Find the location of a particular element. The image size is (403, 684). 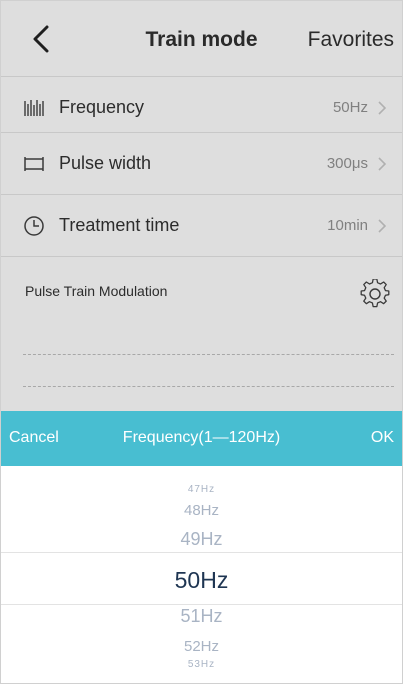

frequency-value: 50Hz is located at coordinates (350, 107).